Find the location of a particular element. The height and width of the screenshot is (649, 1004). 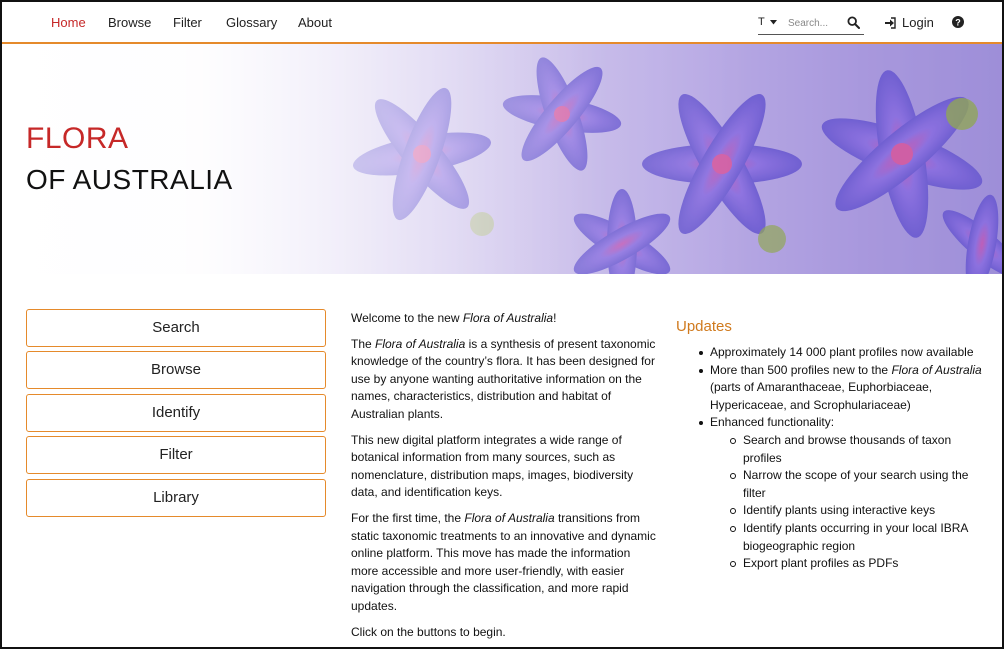

search-icon is located at coordinates (853, 22).